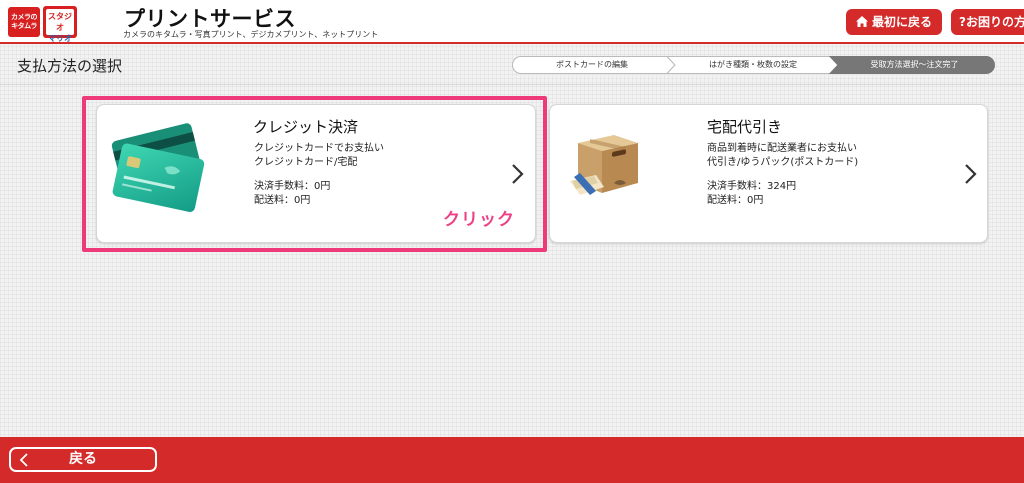 Image resolution: width=1024 pixels, height=483 pixels. What do you see at coordinates (251, 34) in the screenshot?
I see `app-subtitle: カメラのキタムラ・写真プリント、デジカメプリント、ネットプリント` at bounding box center [251, 34].